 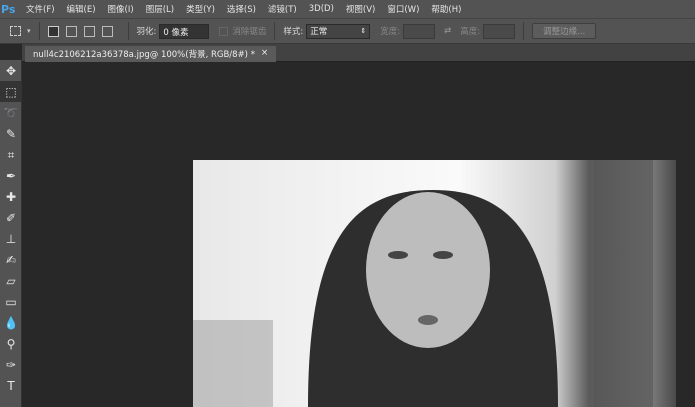 What do you see at coordinates (40, 9) in the screenshot?
I see `menu-file: 文件(F)` at bounding box center [40, 9].